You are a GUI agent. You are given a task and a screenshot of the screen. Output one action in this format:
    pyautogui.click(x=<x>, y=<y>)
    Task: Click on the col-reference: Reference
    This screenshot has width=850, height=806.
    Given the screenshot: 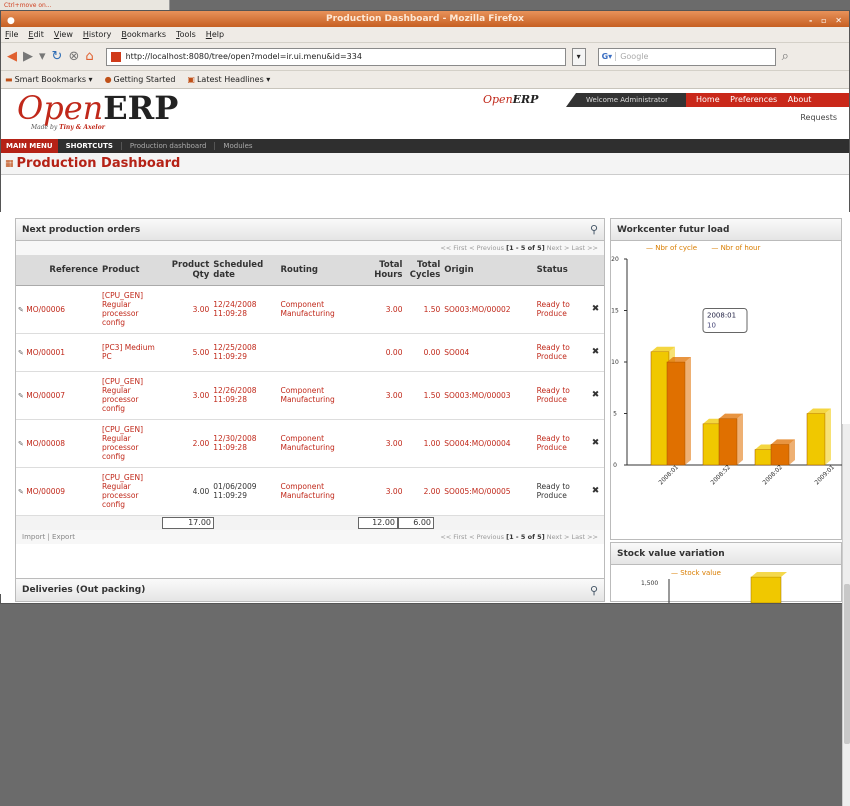 What is the action you would take?
    pyautogui.click(x=58, y=270)
    